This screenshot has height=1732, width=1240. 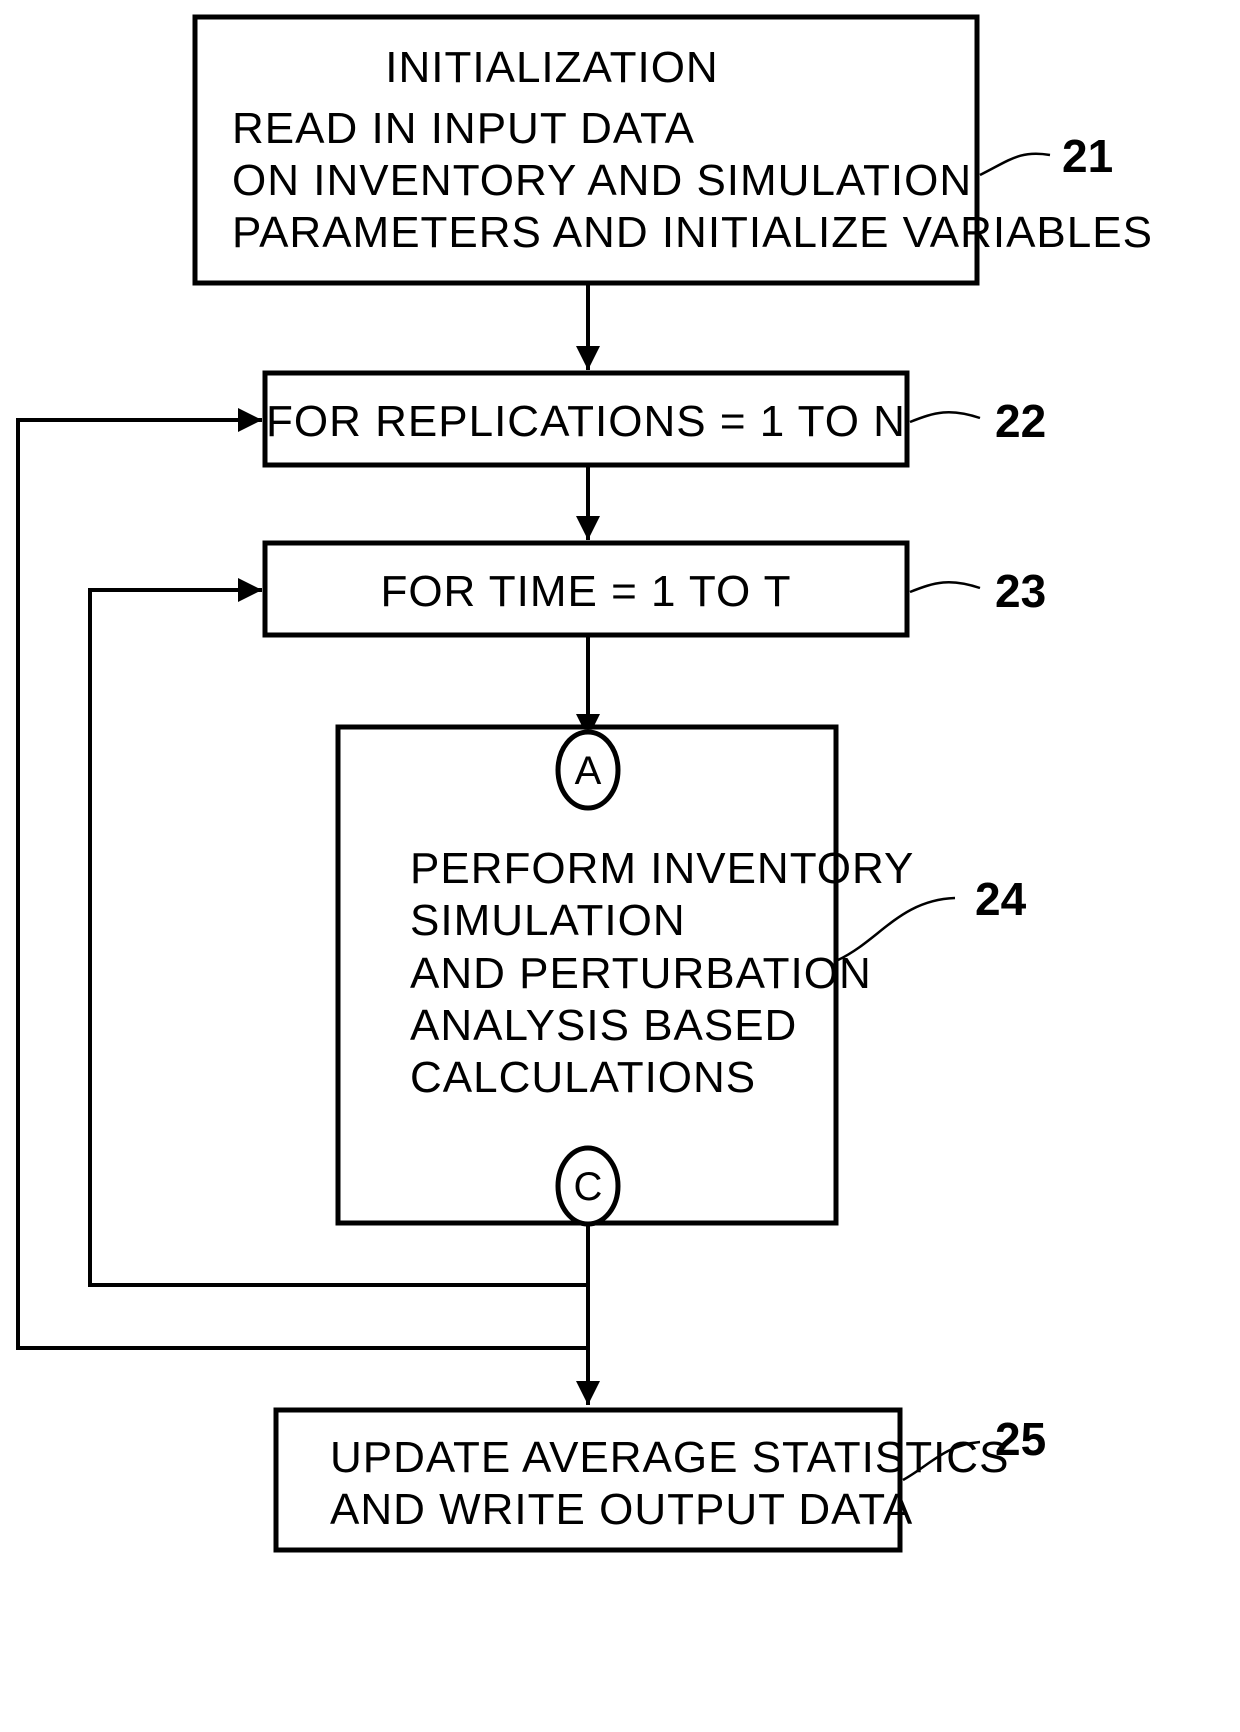 I want to click on step-25-ref: 25, so click(x=1020, y=1439).